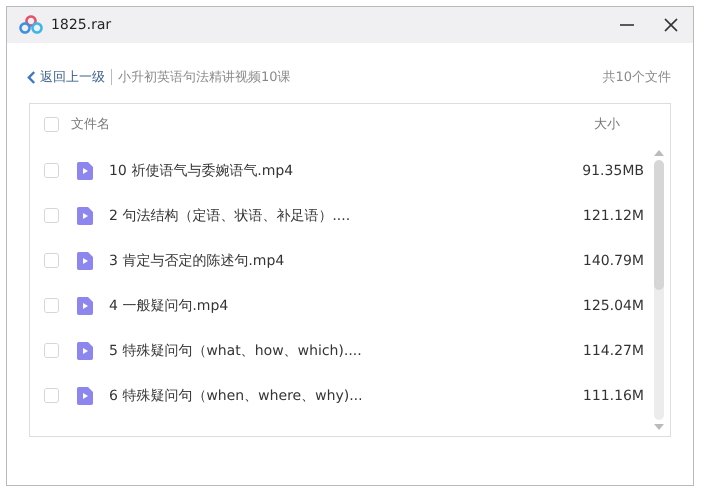 The width and height of the screenshot is (704, 490). Describe the element at coordinates (612, 170) in the screenshot. I see `file-size: 91.35MB` at that location.